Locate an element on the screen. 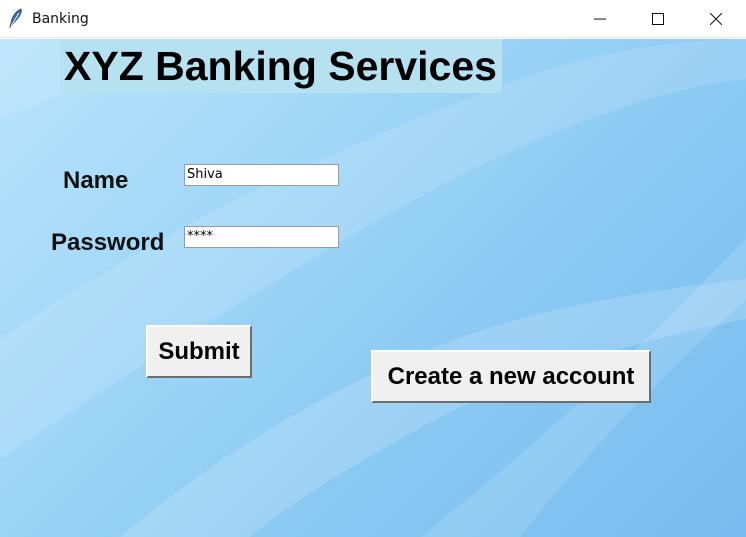 The width and height of the screenshot is (746, 537). close-button is located at coordinates (716, 19).